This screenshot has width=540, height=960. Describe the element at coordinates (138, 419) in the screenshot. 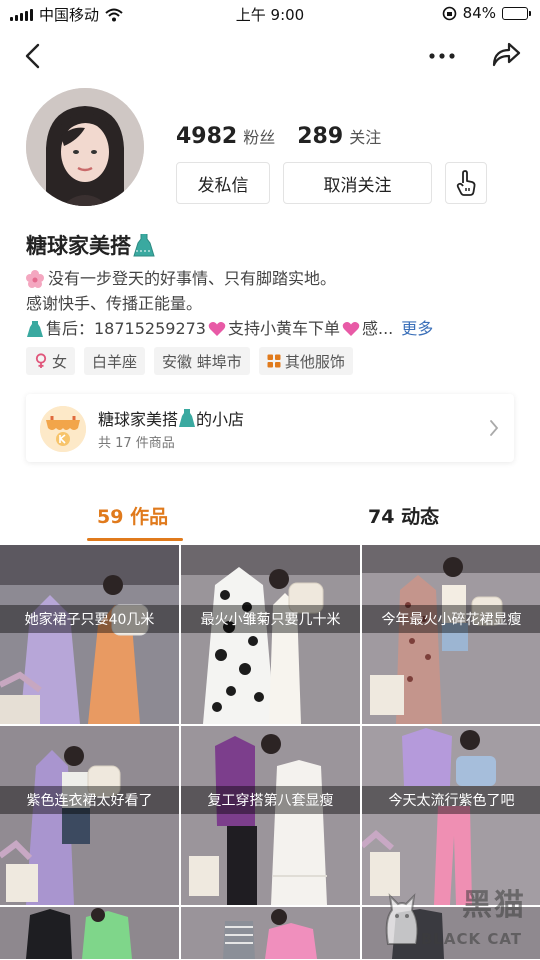

I see `shop-name: 糖球家美搭` at that location.